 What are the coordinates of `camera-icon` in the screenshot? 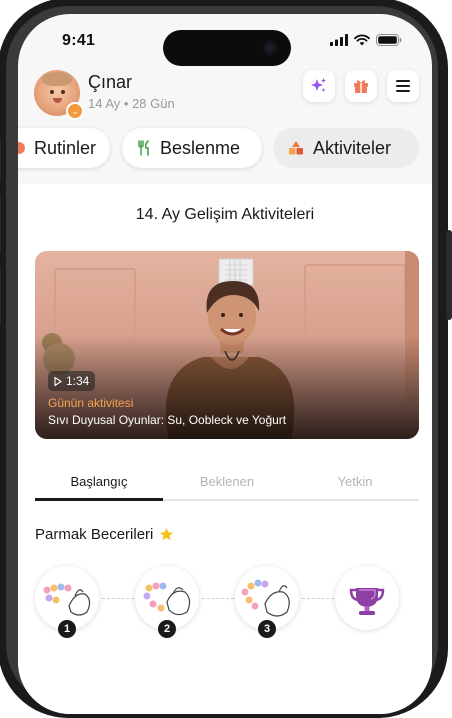 It's located at (270, 48).